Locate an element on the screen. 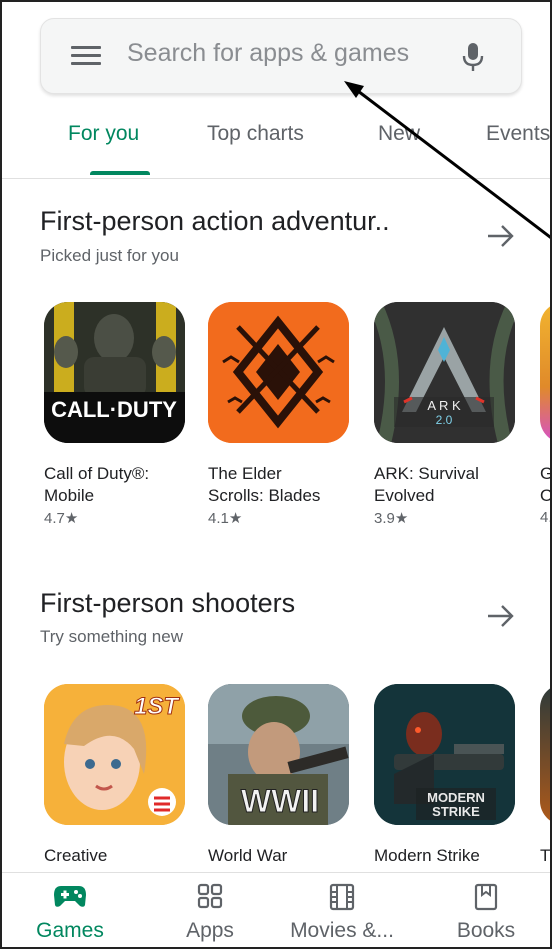  tab-for-you: For you is located at coordinates (103, 134).